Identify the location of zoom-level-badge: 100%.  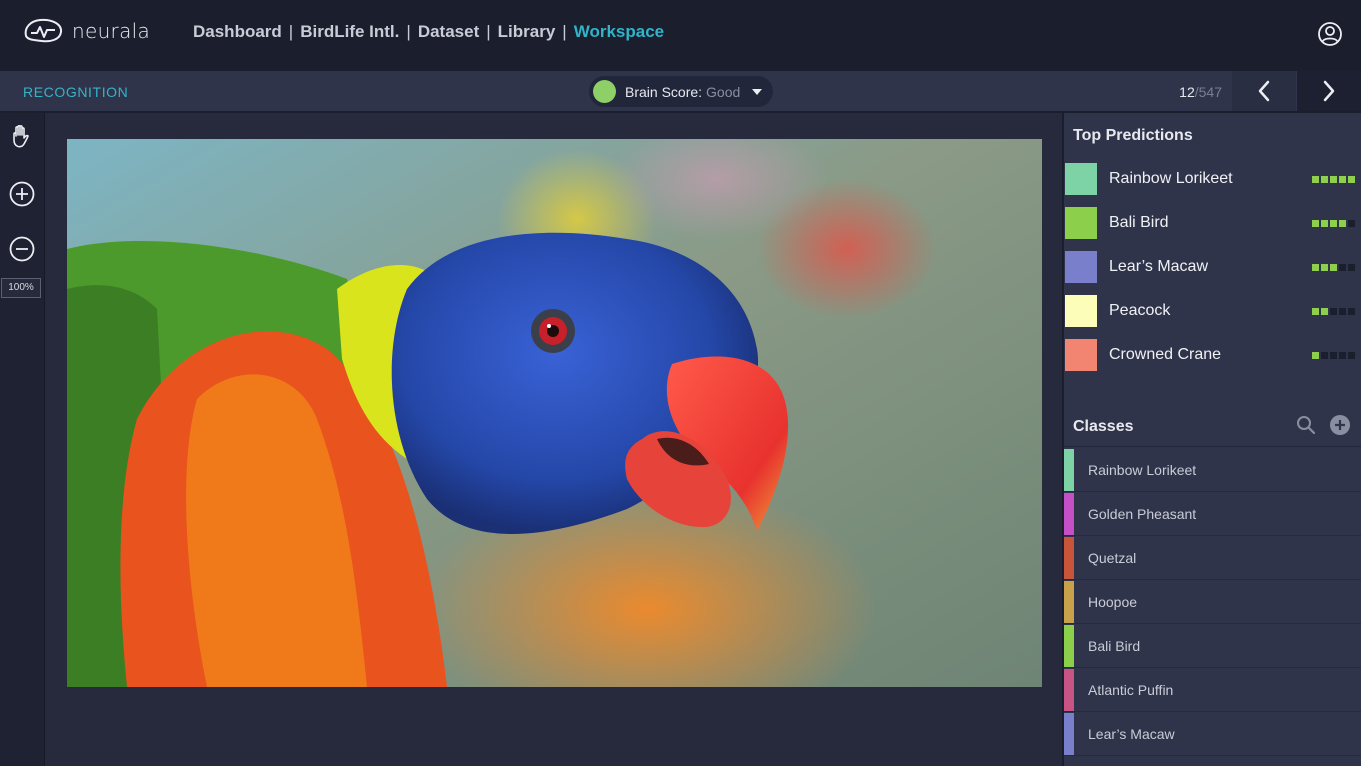
(21, 288).